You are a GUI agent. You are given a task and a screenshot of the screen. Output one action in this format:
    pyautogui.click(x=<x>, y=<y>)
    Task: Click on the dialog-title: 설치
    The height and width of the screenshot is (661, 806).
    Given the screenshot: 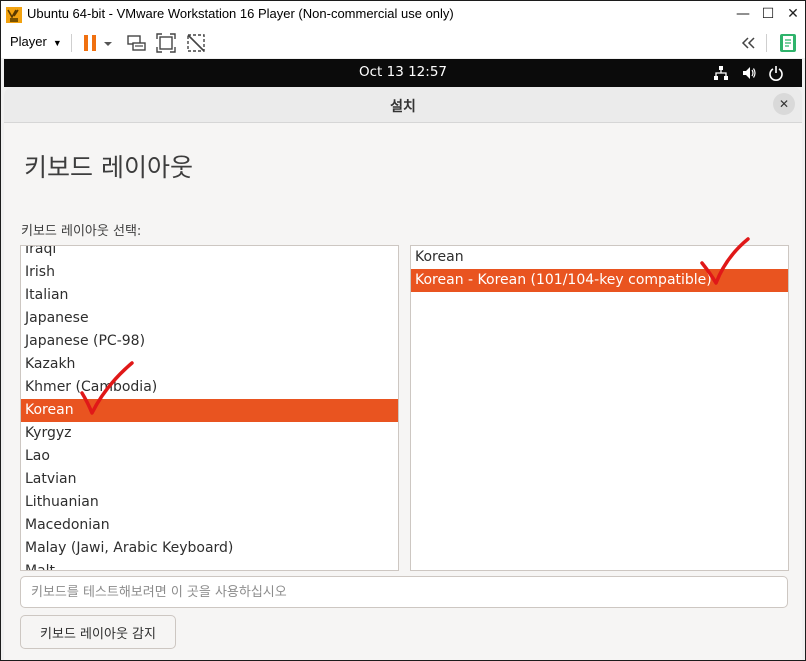 What is the action you would take?
    pyautogui.click(x=403, y=107)
    